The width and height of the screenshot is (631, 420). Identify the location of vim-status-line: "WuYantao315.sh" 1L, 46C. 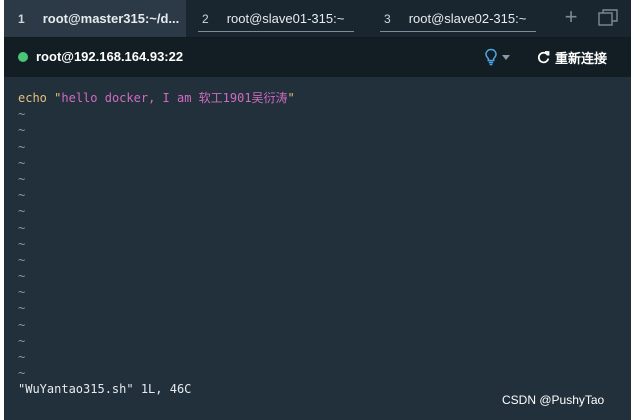
(105, 389).